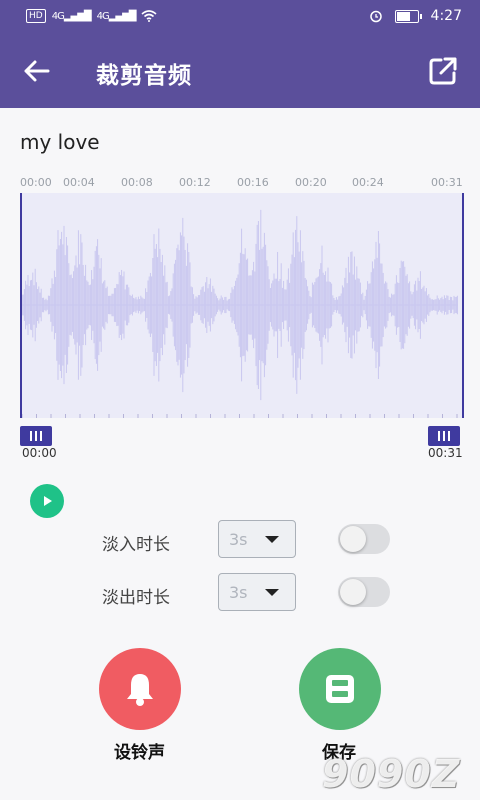 The height and width of the screenshot is (800, 480). I want to click on audio-file-name: my love, so click(60, 142).